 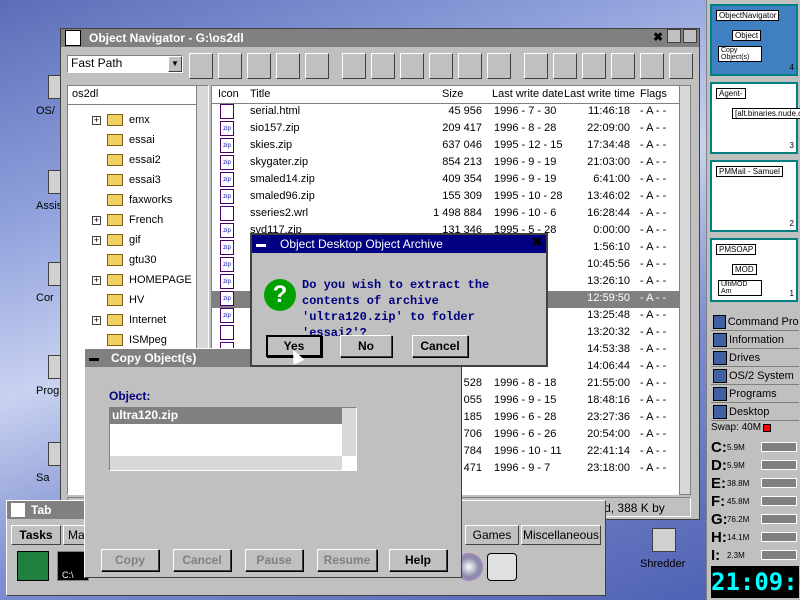 I want to click on window-thumbnail: PMMail - Samuel 2, so click(x=754, y=196).